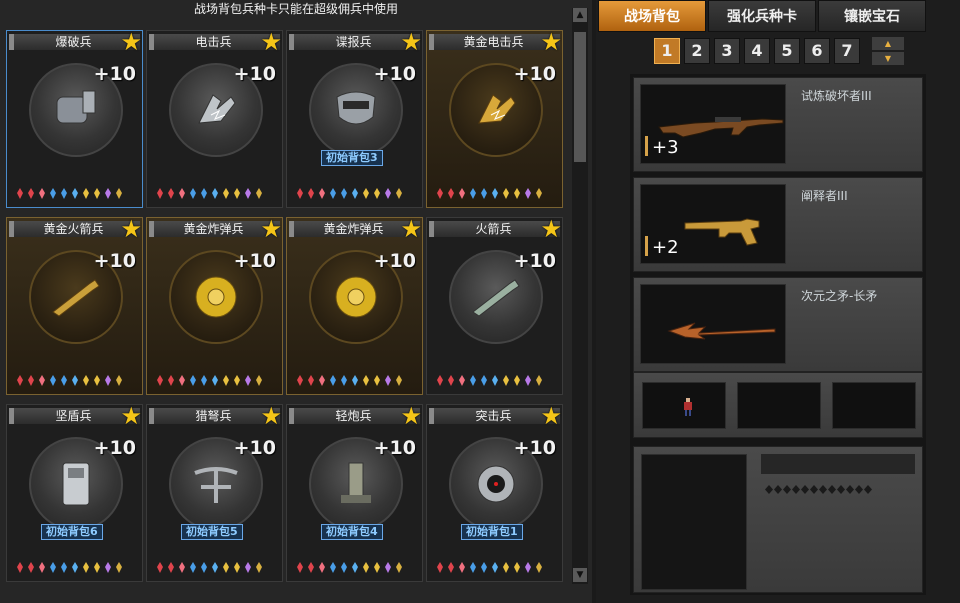  What do you see at coordinates (762, 16) in the screenshot?
I see `tab-enhance-card: 强化兵种卡` at bounding box center [762, 16].